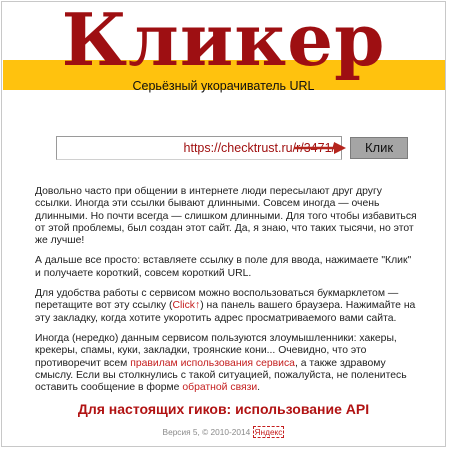 The height and width of the screenshot is (450, 449). I want to click on rules-link: правилам использования сервиса, so click(212, 363).